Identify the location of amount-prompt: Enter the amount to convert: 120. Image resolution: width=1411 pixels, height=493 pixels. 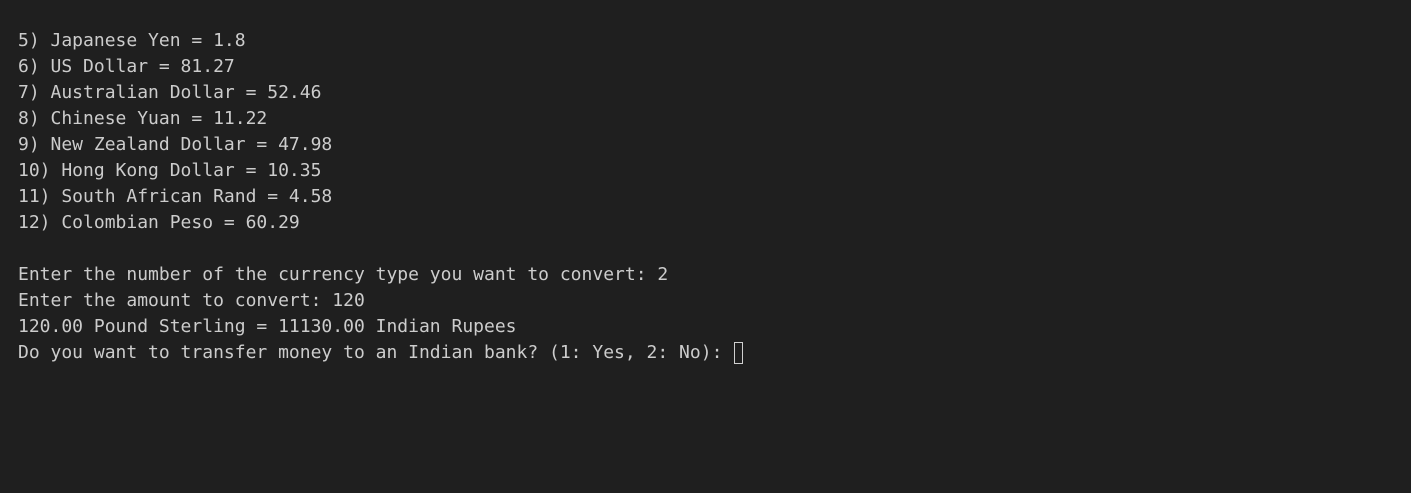
(191, 300).